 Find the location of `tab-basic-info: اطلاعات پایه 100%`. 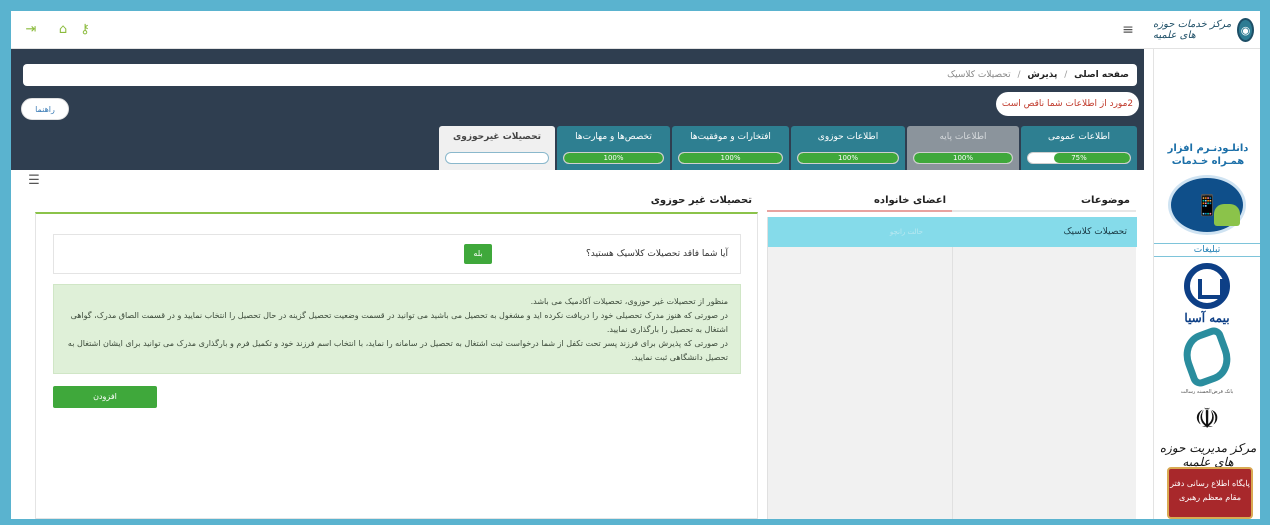

tab-basic-info: اطلاعات پایه 100% is located at coordinates (963, 148).